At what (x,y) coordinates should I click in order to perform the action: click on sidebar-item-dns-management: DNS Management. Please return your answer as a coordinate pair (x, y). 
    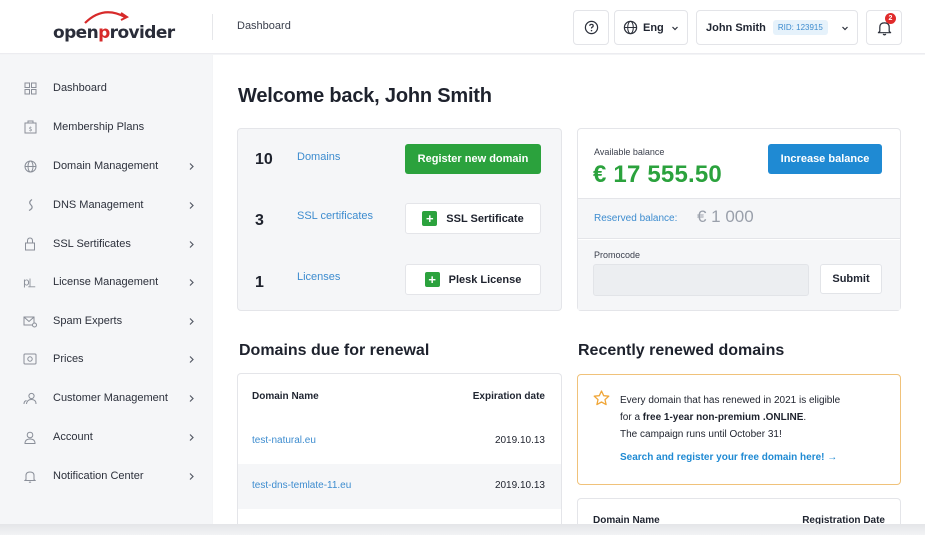
    Looking at the image, I should click on (106, 205).